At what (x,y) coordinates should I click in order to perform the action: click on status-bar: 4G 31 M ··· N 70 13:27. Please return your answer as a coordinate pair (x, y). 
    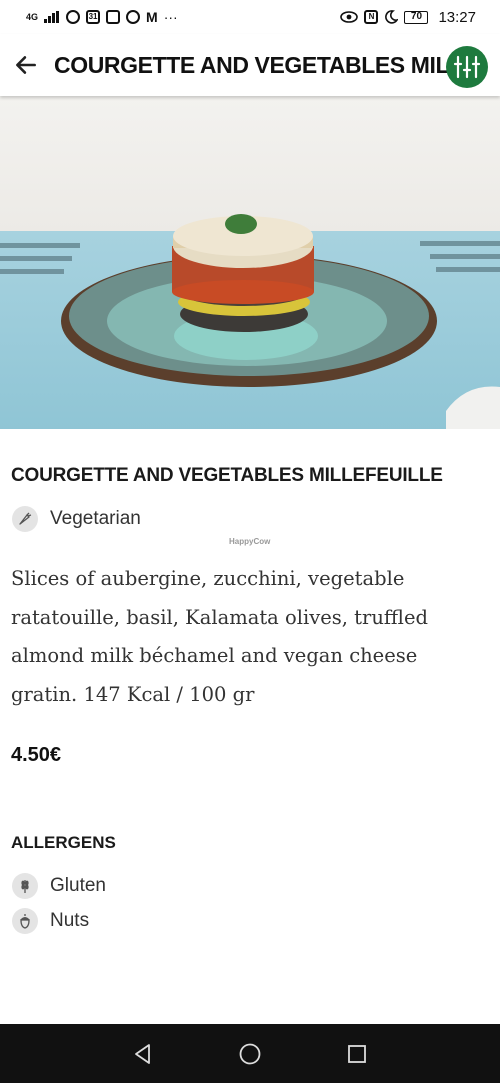
    Looking at the image, I should click on (250, 17).